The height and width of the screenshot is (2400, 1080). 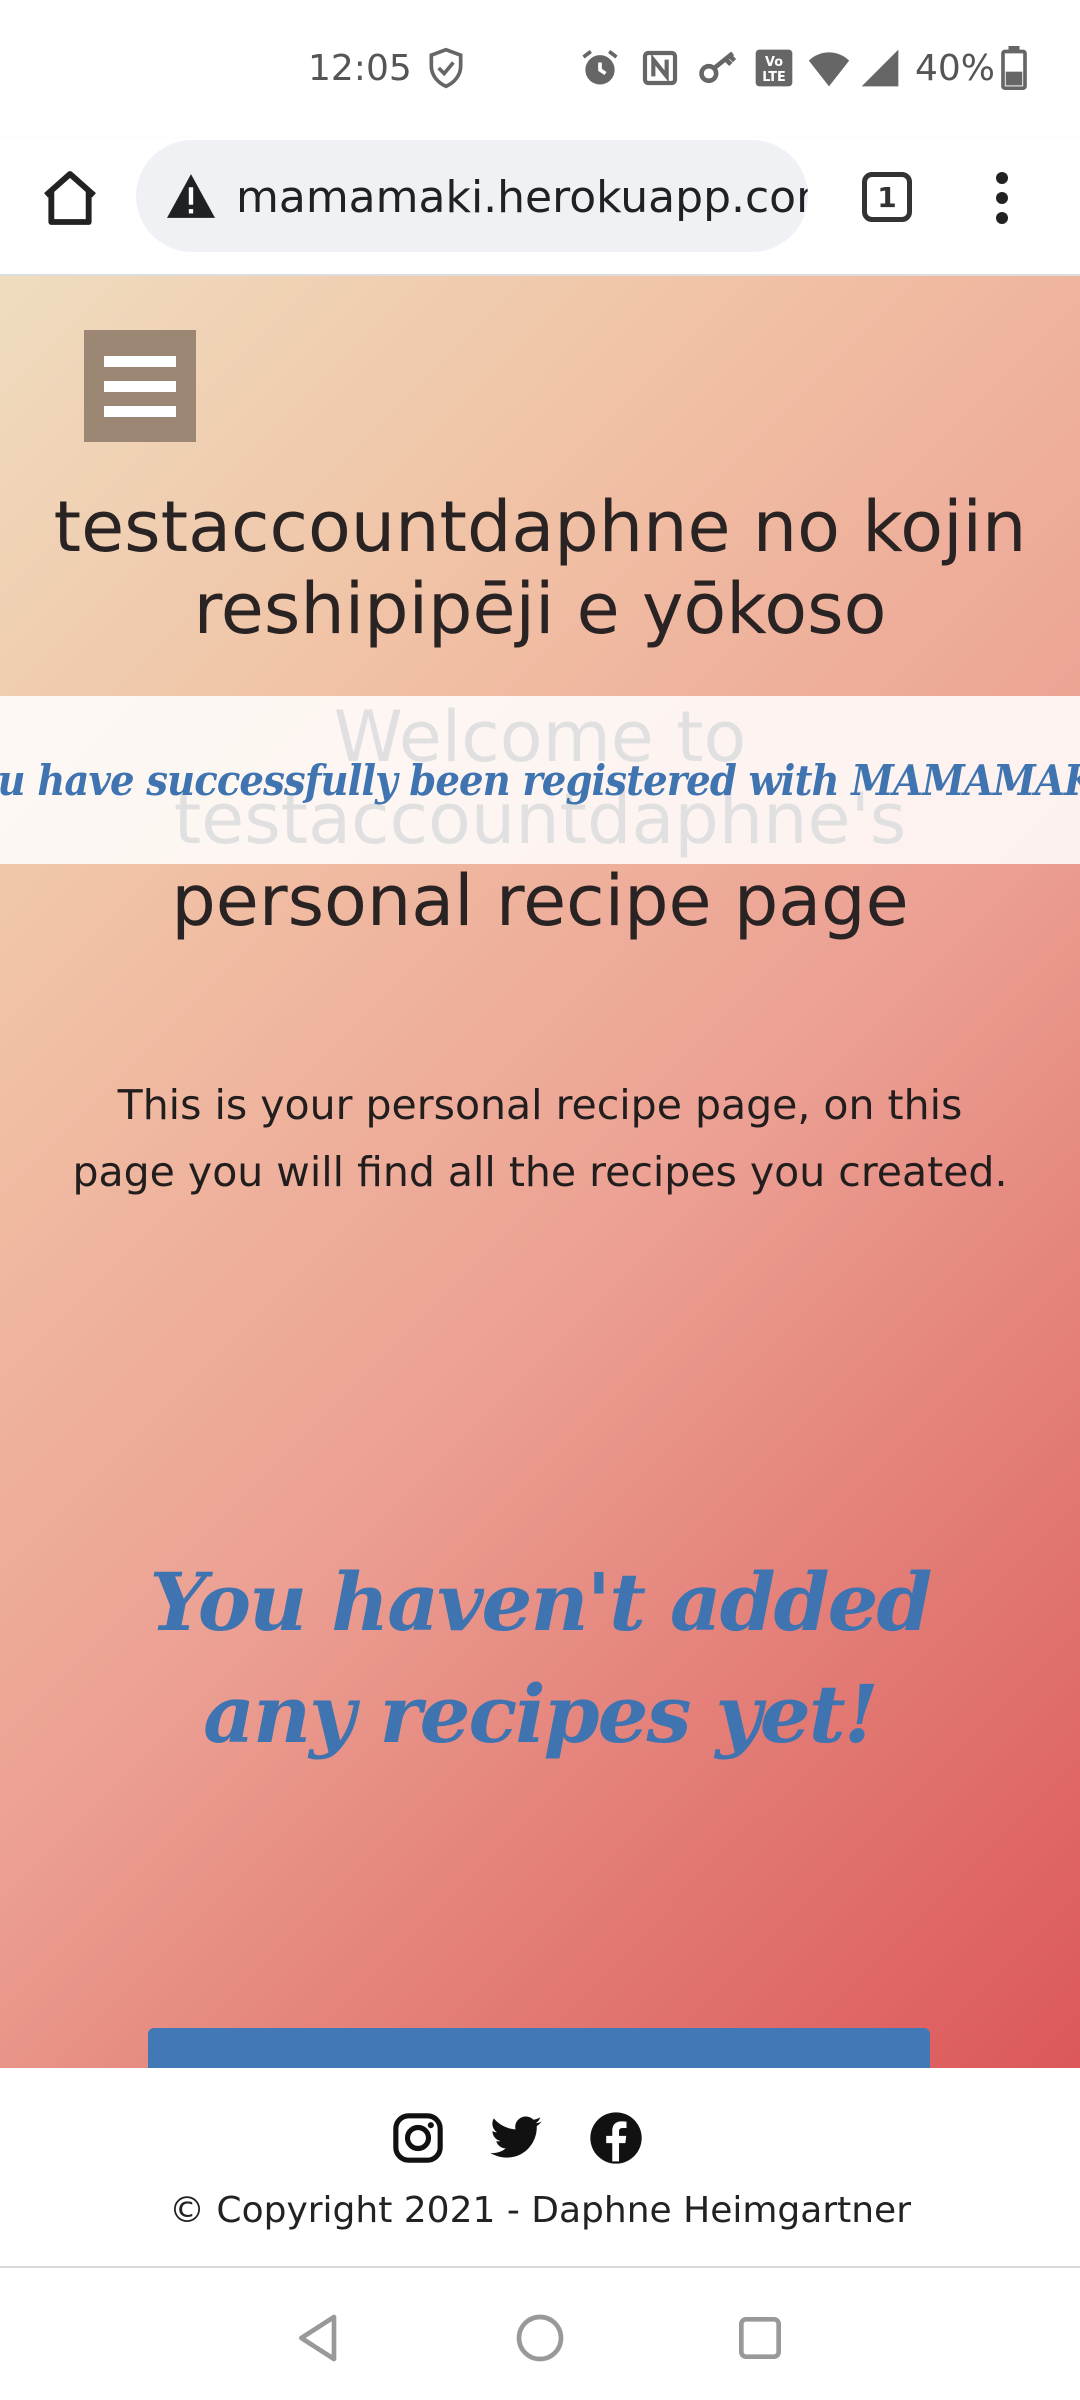 I want to click on overflow-menu-icon, so click(x=1002, y=198).